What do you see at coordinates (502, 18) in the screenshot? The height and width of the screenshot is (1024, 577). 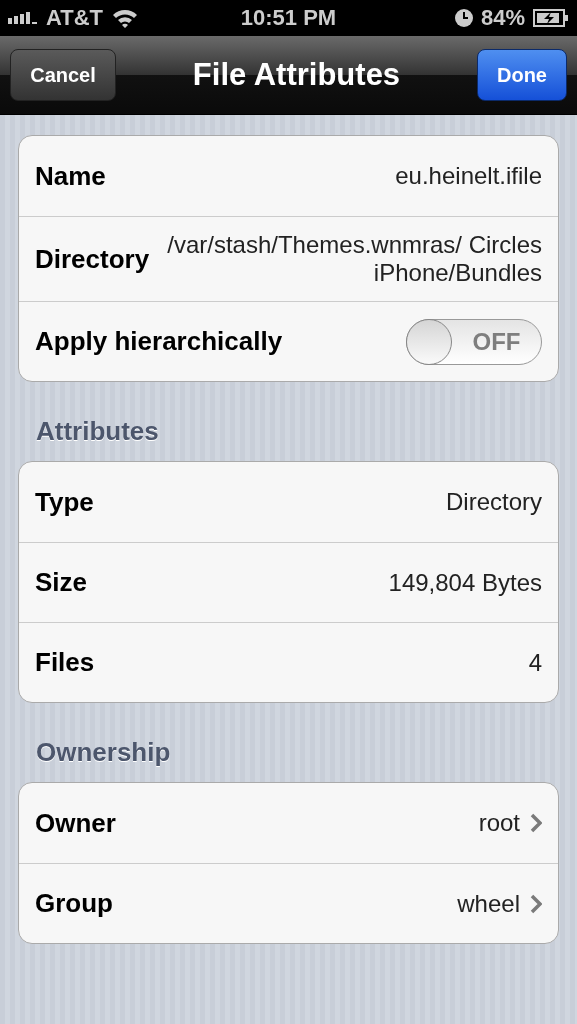 I see `battery-percent: 84%` at bounding box center [502, 18].